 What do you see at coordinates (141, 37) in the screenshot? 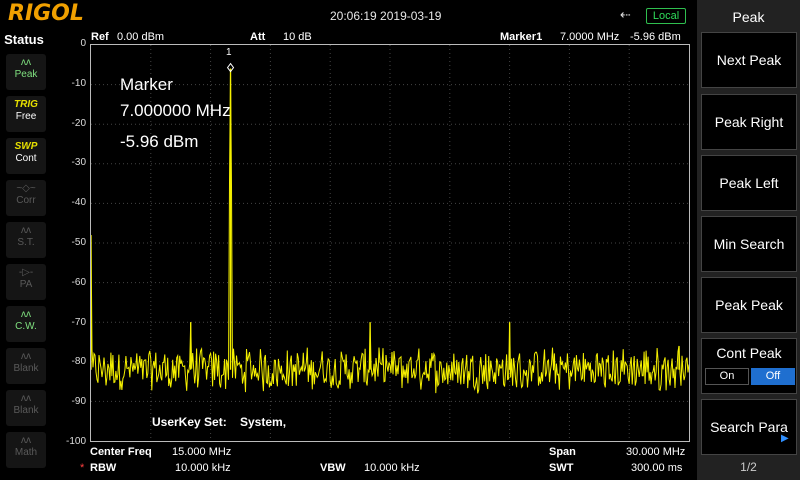
I see `ref-value: 0.00 dBm` at bounding box center [141, 37].